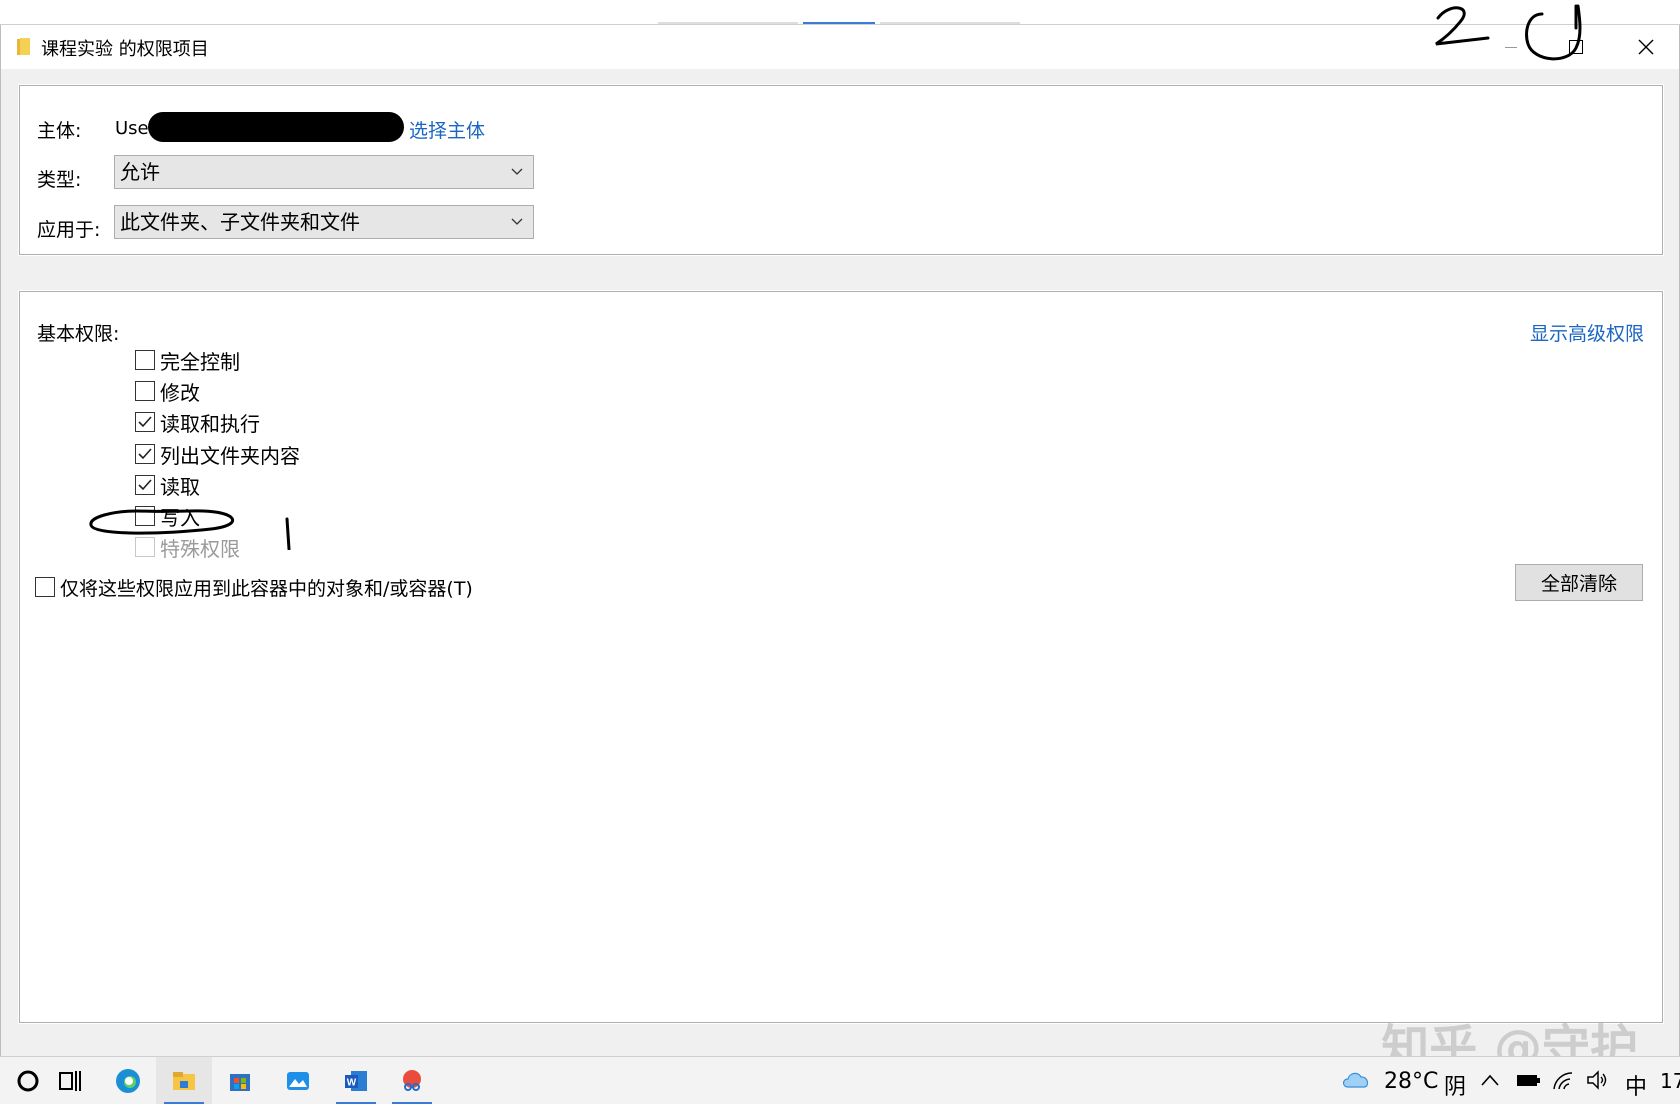 This screenshot has height=1104, width=1680. I want to click on close-button, so click(1646, 47).